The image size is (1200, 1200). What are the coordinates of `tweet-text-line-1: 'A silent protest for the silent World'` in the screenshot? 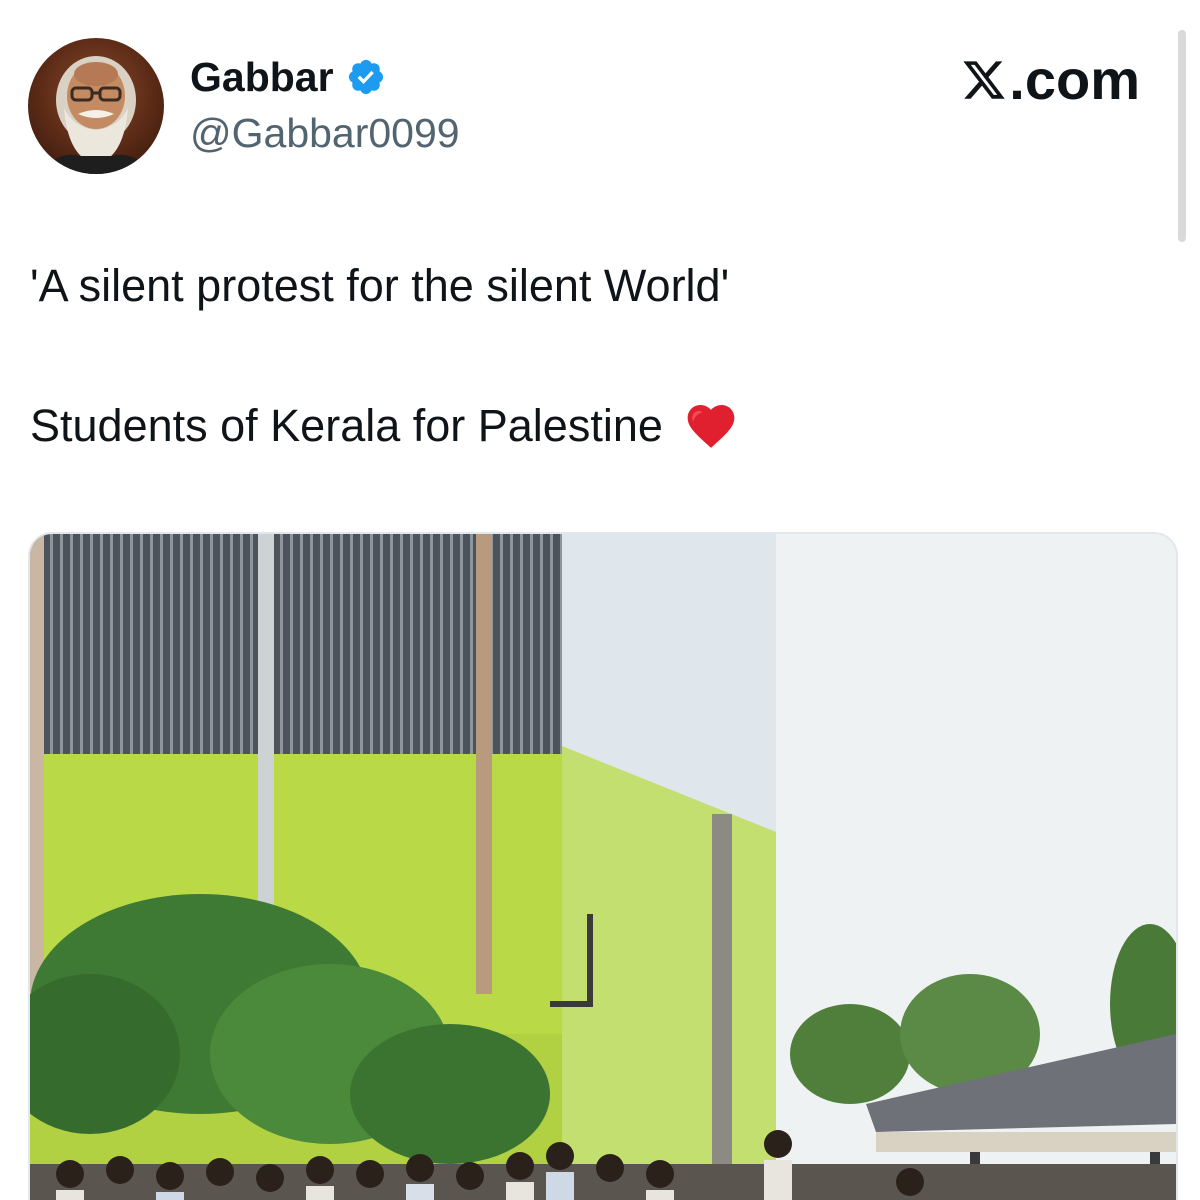 It's located at (380, 285).